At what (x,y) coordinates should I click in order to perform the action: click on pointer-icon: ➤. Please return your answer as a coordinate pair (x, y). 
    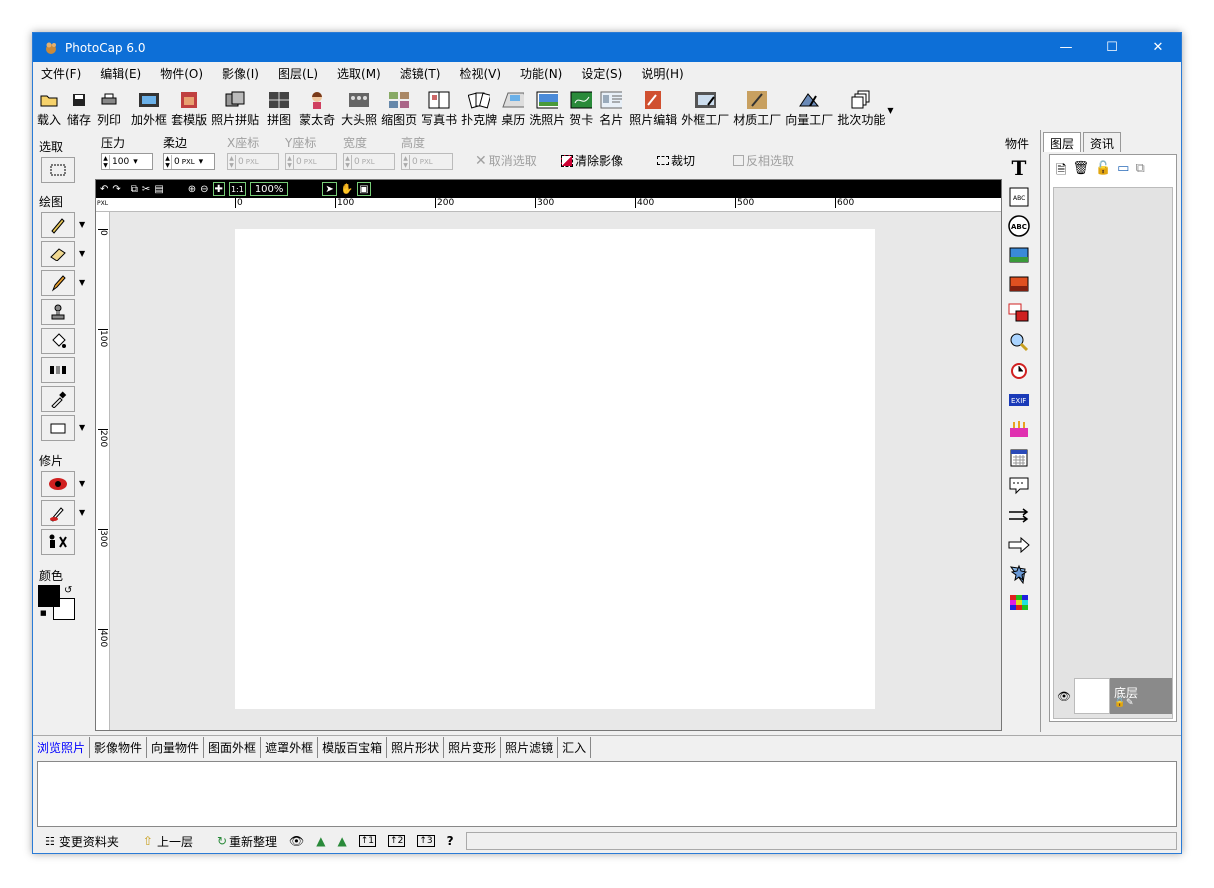
    Looking at the image, I should click on (329, 189).